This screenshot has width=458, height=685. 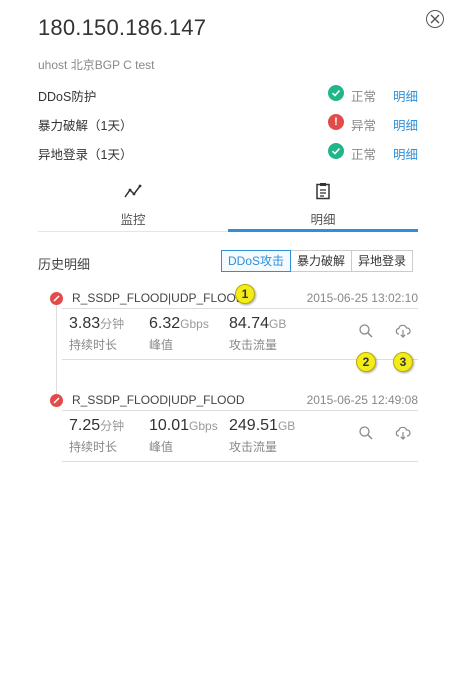 I want to click on filter-group: DDoS攻击 暴力破解 异地登录, so click(x=317, y=261).